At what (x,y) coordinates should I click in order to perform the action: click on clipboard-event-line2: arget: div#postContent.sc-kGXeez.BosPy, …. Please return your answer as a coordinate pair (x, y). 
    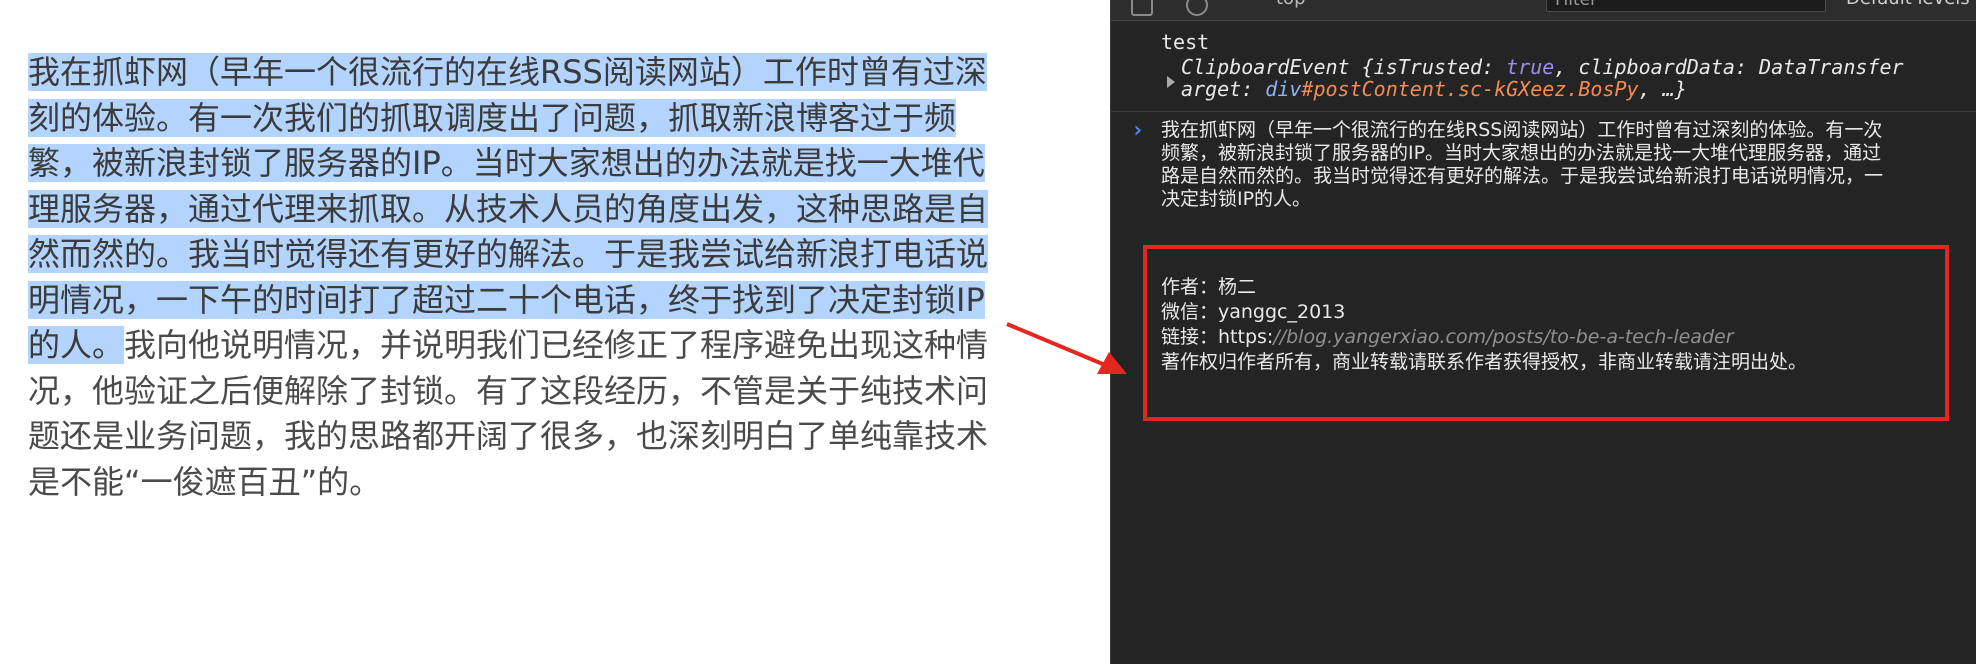
    Looking at the image, I should click on (1434, 89).